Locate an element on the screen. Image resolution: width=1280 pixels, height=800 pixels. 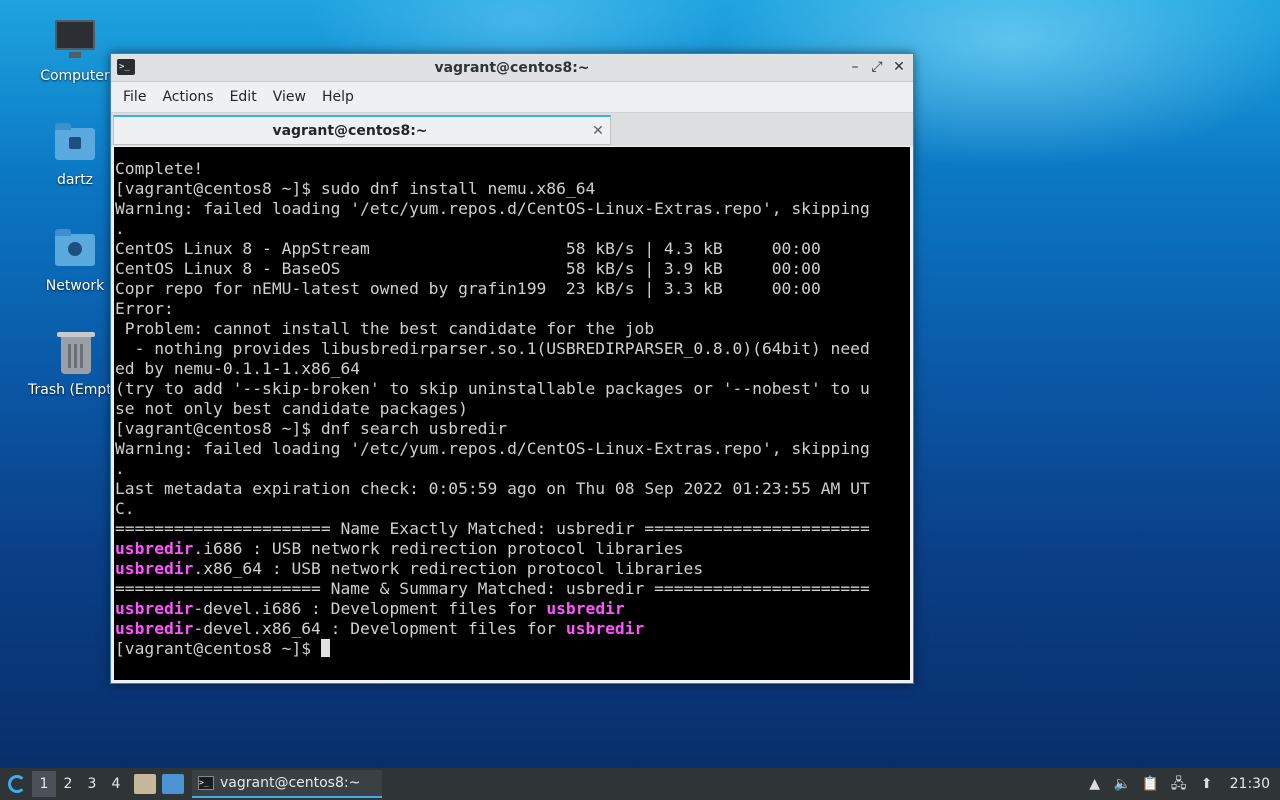
match-text: -devel.x86_64 : Development files for is located at coordinates (379, 628).